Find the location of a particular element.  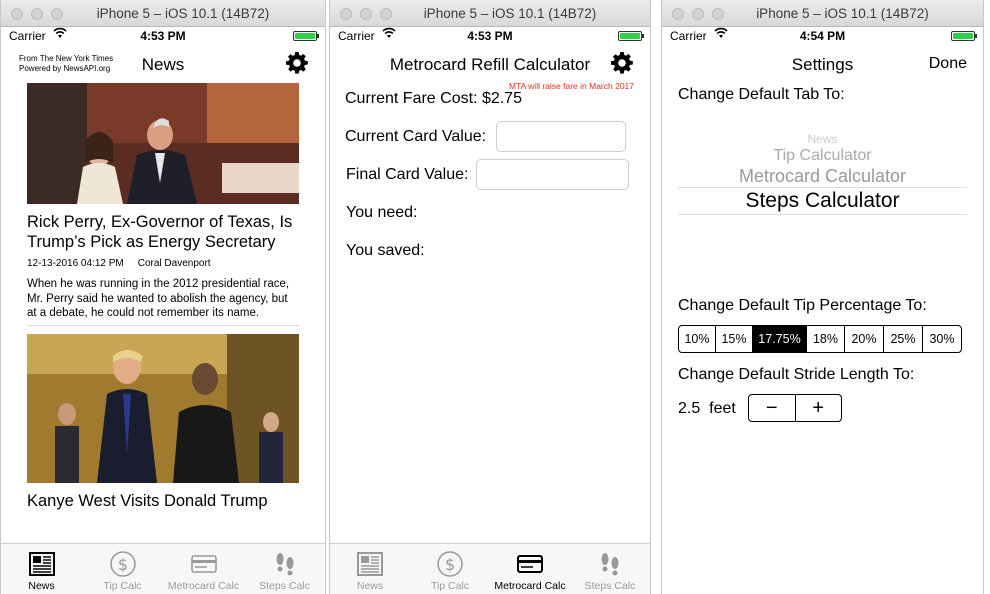

saved-label: You saved: is located at coordinates (385, 250).